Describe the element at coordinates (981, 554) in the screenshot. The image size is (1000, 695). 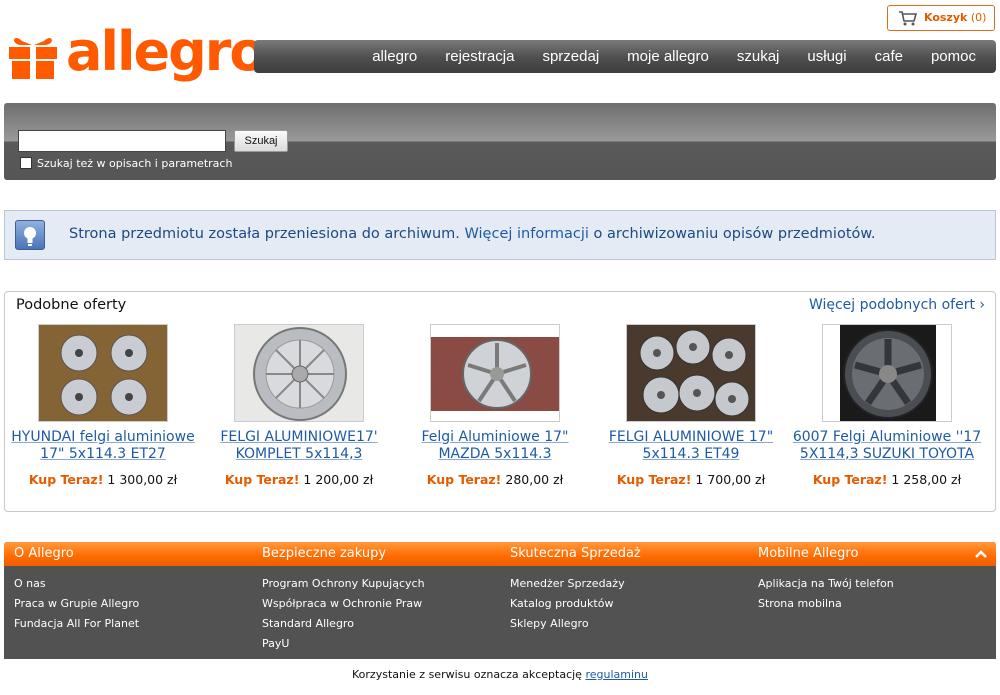
I see `collapse-footer-icon` at that location.